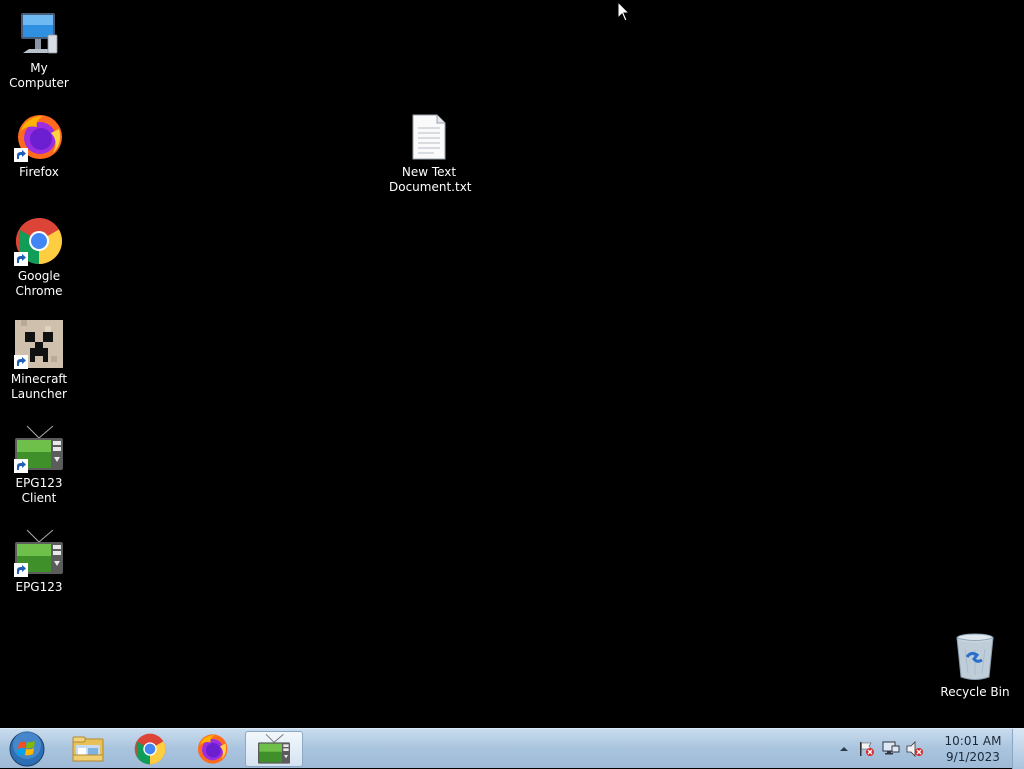 This screenshot has height=769, width=1024. Describe the element at coordinates (975, 692) in the screenshot. I see `desktop-icon-label: Recycle Bin` at that location.